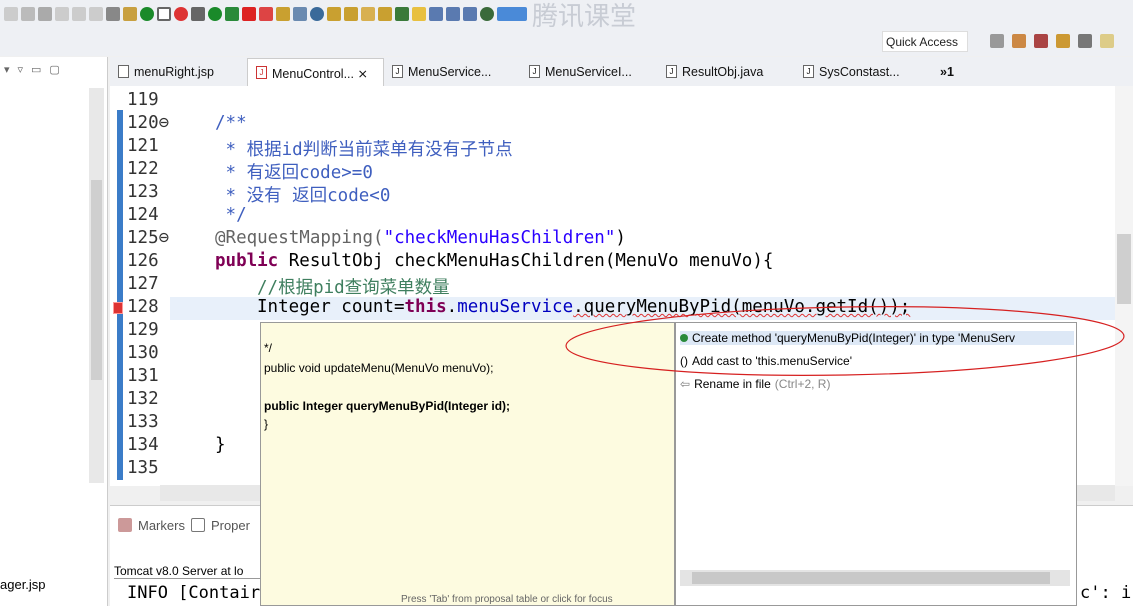 The height and width of the screenshot is (606, 1133). I want to click on error-marker-icon, so click(118, 308).